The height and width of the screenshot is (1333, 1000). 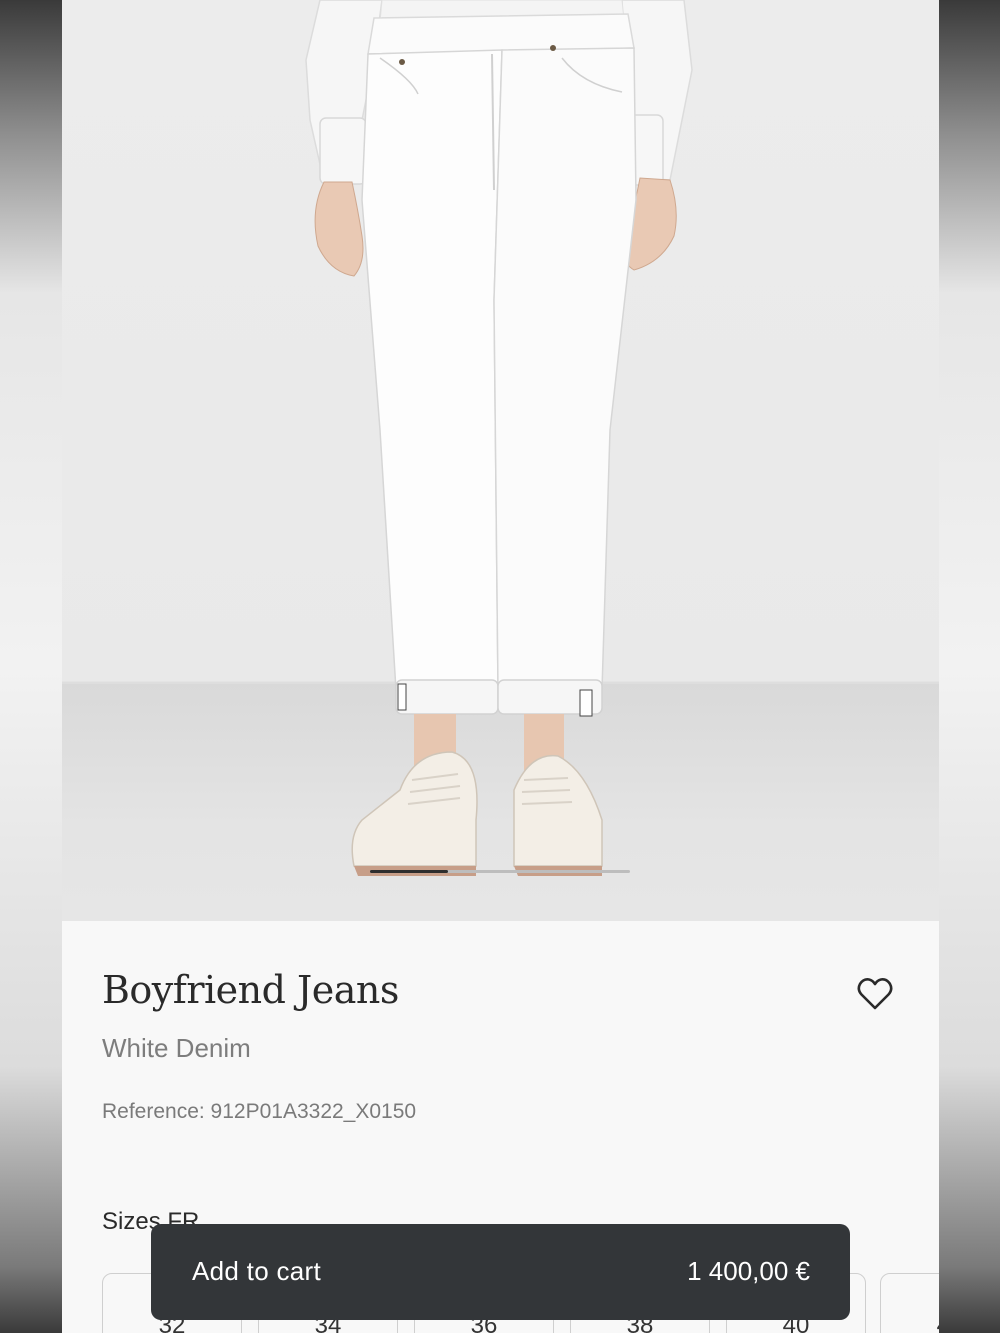 What do you see at coordinates (409, 871) in the screenshot?
I see `carousel-progress-fill` at bounding box center [409, 871].